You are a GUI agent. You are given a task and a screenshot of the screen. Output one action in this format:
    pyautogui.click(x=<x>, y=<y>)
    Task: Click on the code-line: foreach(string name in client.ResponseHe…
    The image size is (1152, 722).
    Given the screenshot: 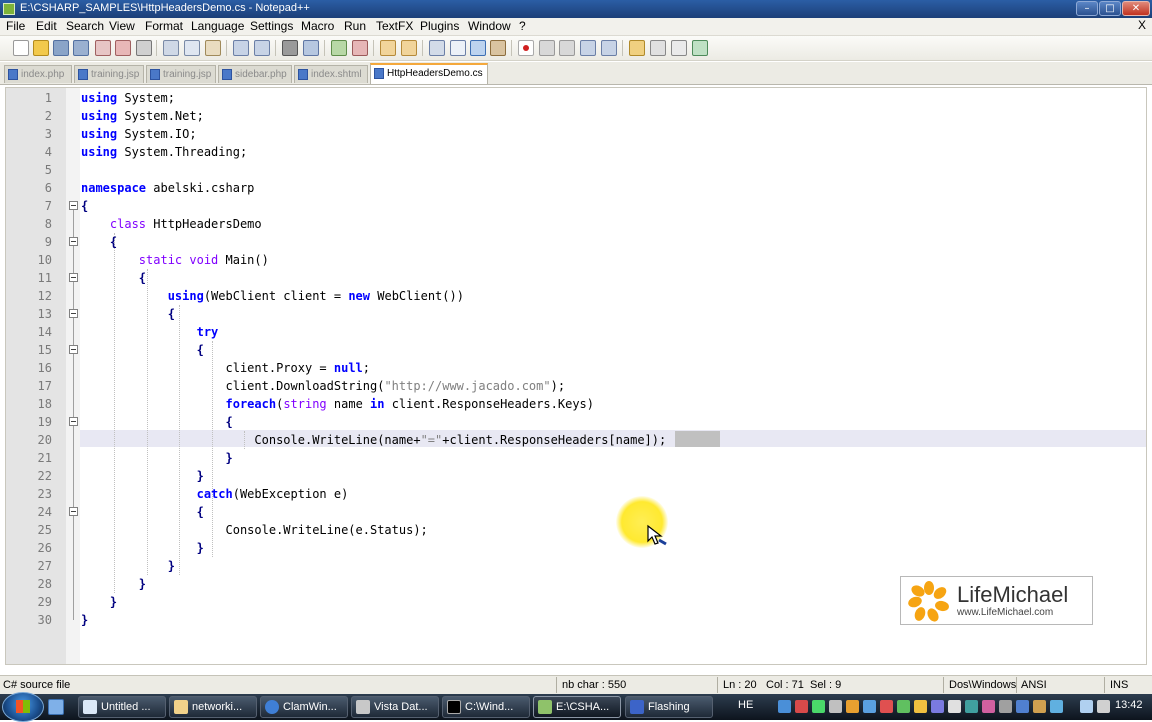 What is the action you would take?
    pyautogui.click(x=410, y=404)
    